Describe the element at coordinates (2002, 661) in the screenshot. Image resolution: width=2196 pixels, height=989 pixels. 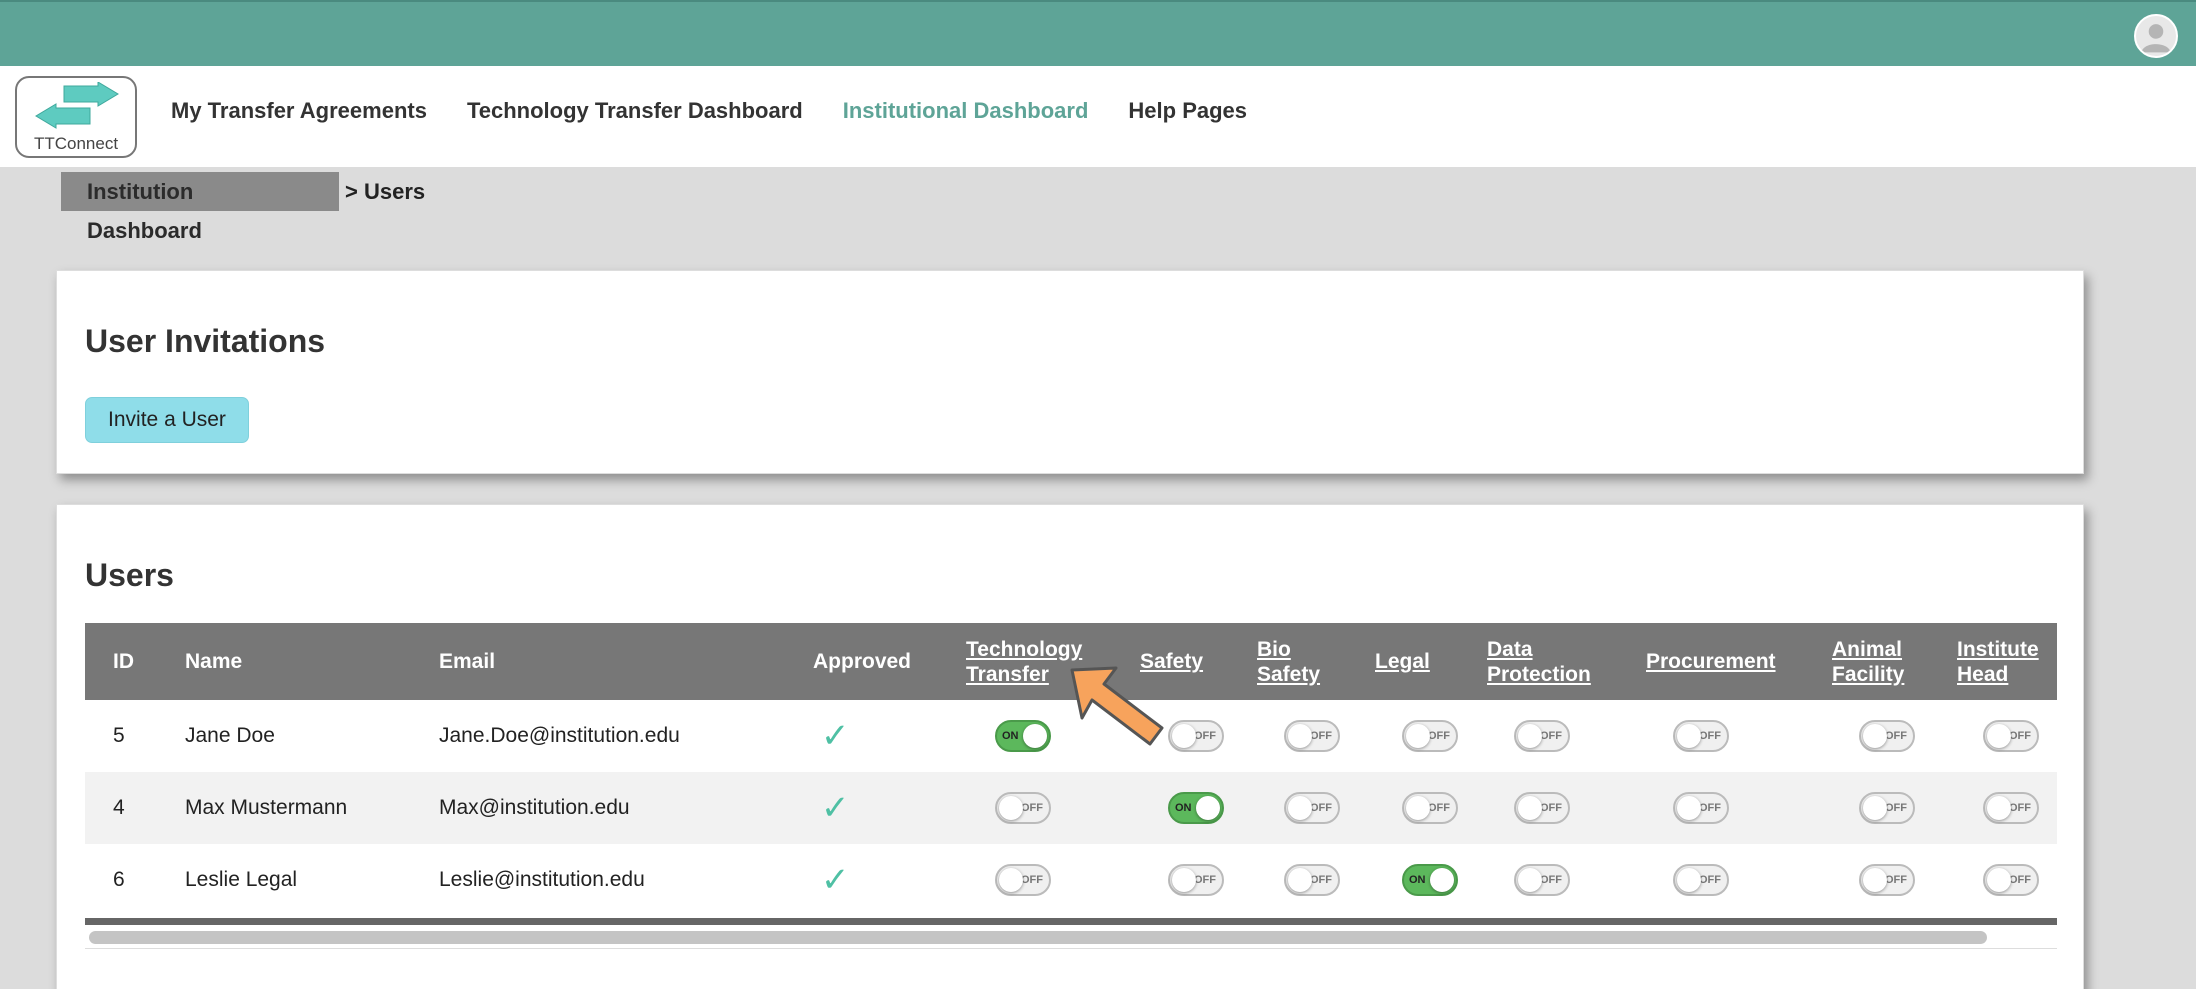
I see `column-header-institute-head: Institute Head` at that location.